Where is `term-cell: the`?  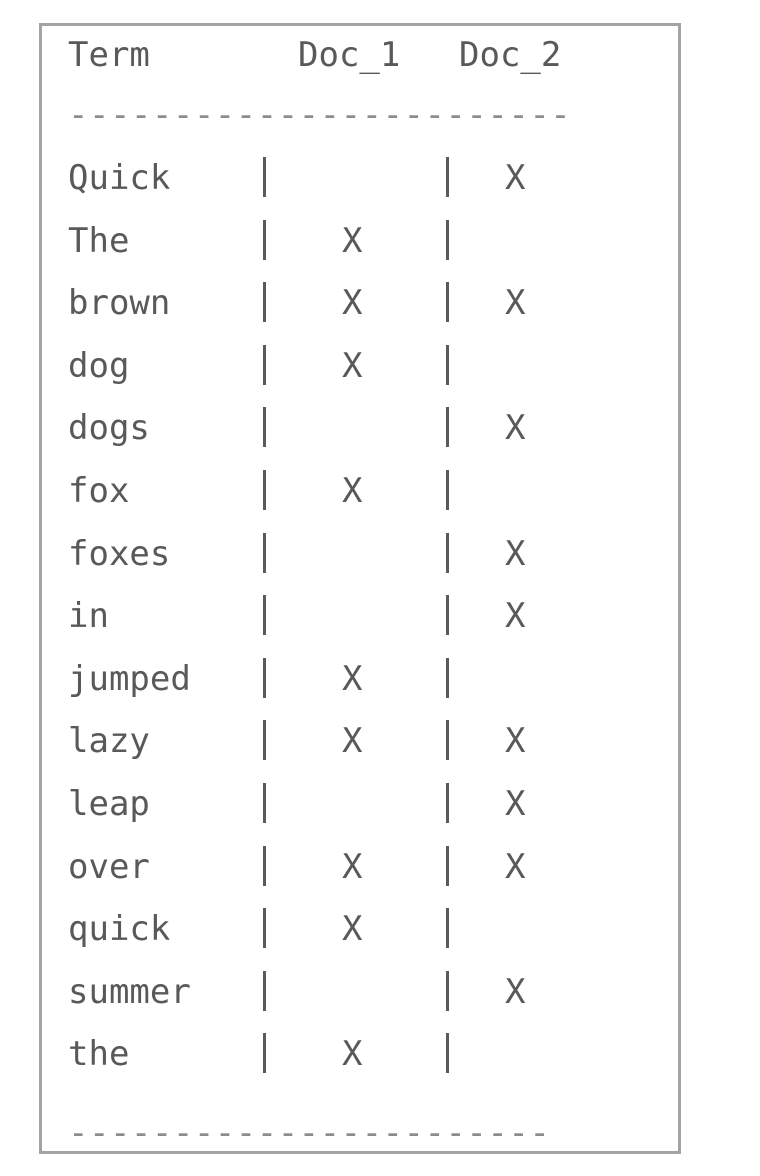 term-cell: the is located at coordinates (99, 1054).